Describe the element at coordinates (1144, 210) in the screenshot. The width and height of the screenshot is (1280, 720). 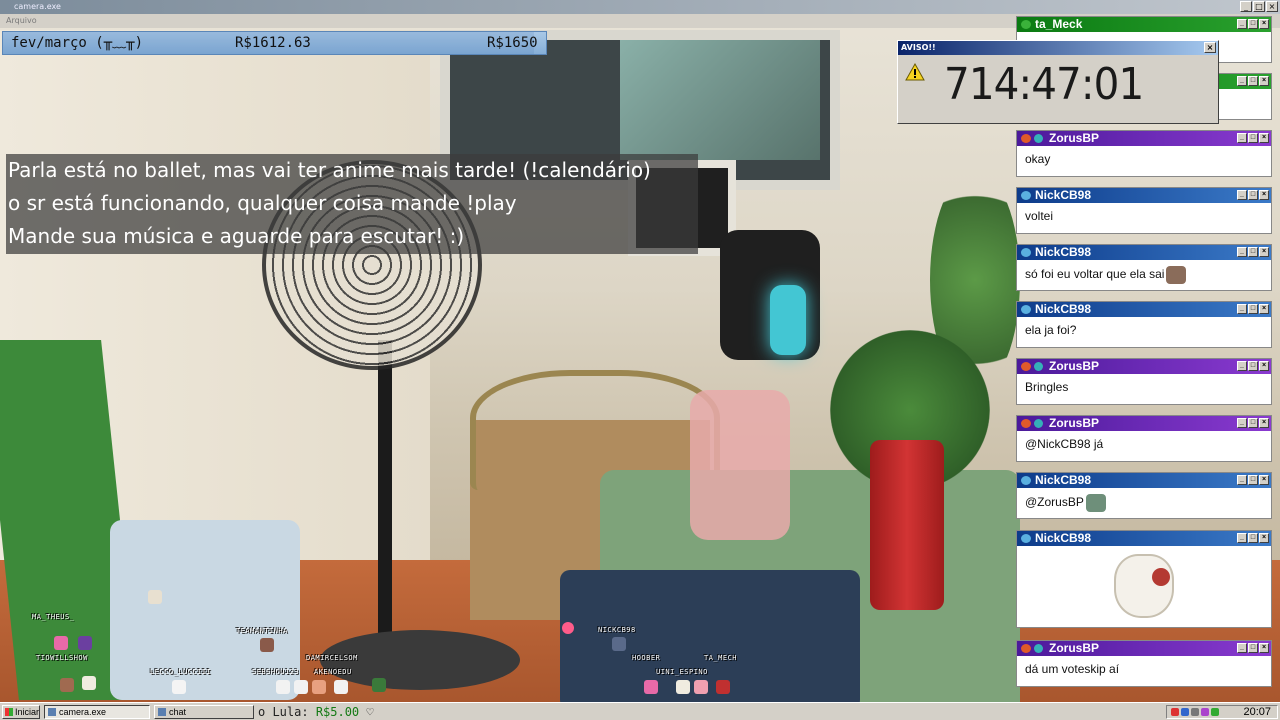
I see `chat-message: NickCB98 _ □ × voltei` at that location.